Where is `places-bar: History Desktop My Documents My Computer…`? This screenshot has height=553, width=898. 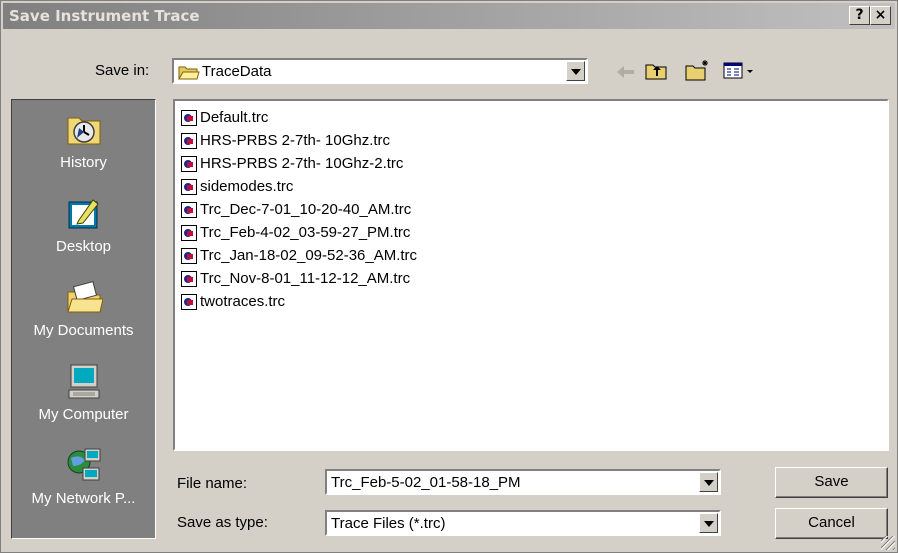
places-bar: History Desktop My Documents My Computer… is located at coordinates (83, 319).